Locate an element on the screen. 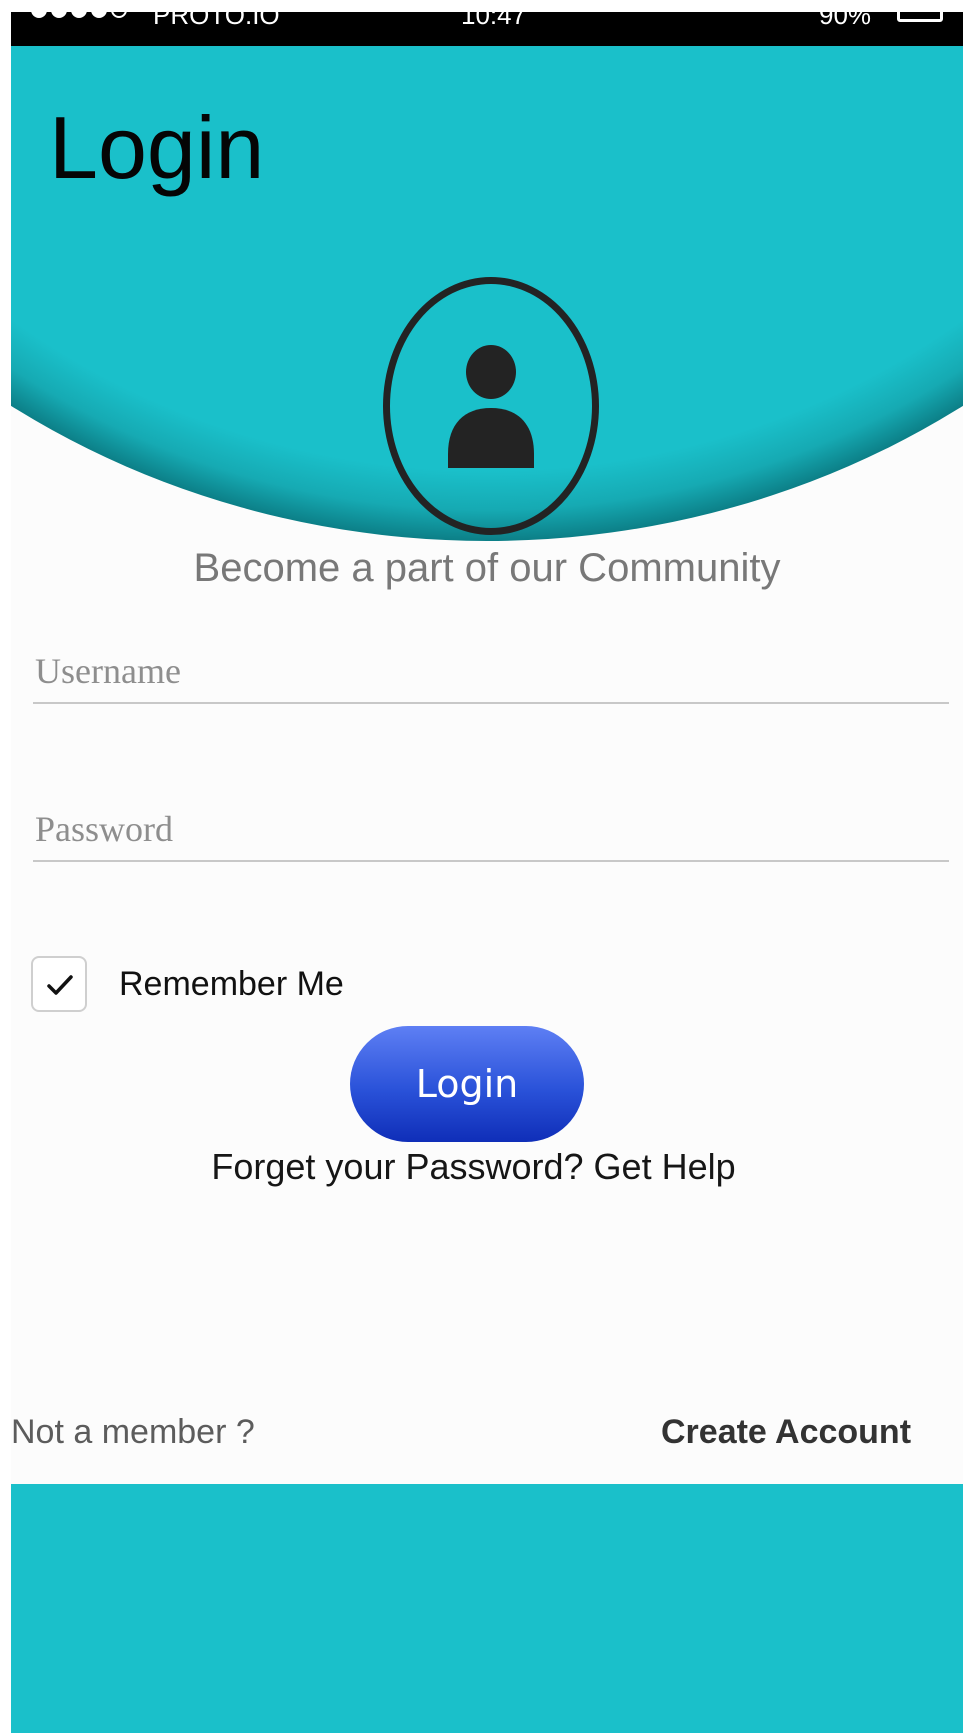 Image resolution: width=974 pixels, height=1733 pixels. page-title: Login is located at coordinates (157, 147).